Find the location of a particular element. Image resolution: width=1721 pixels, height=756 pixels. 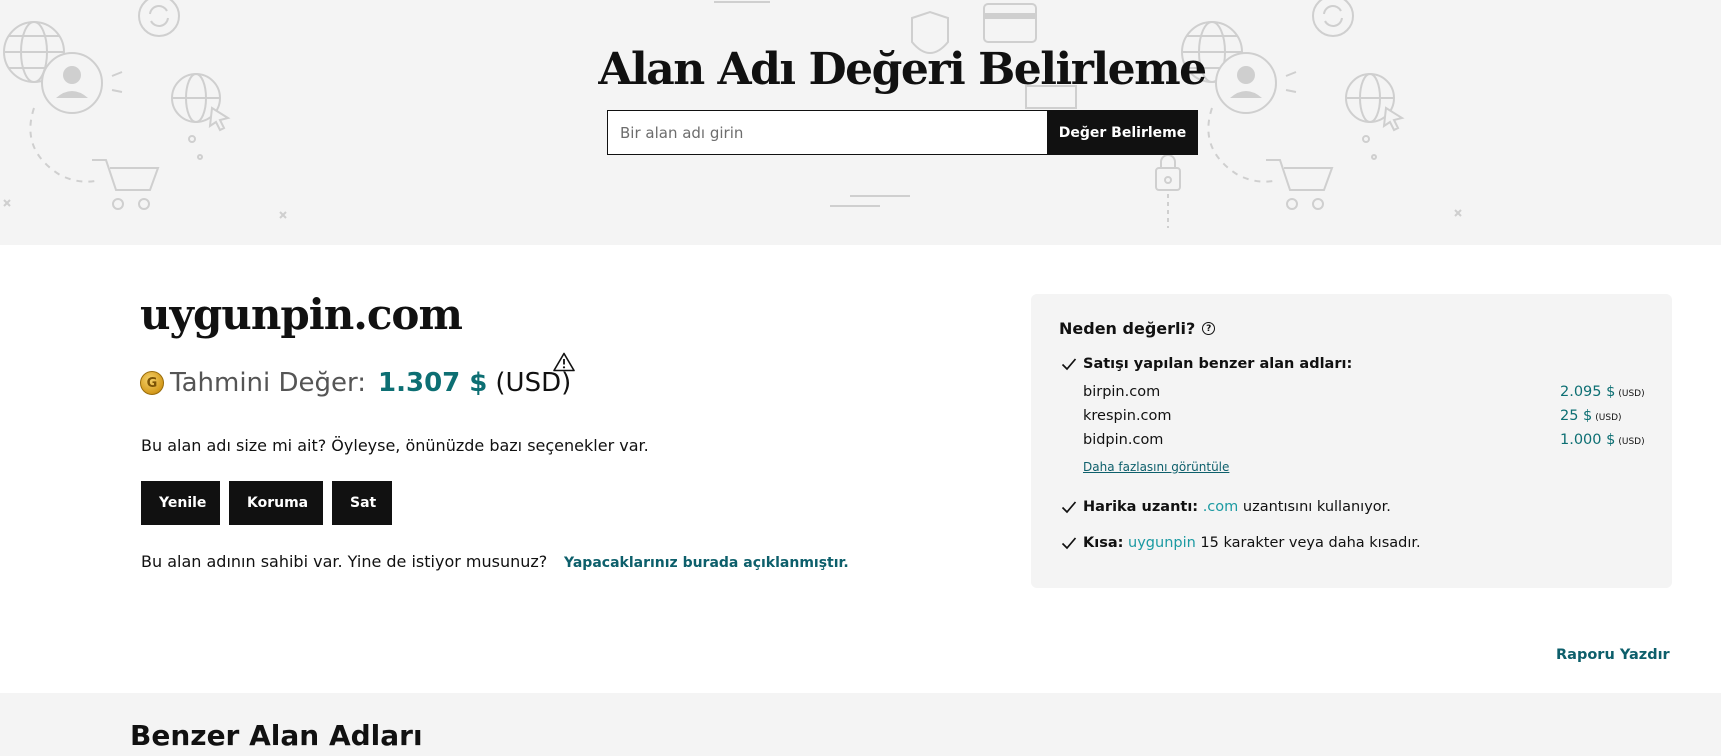

coin-icon: G is located at coordinates (152, 383).